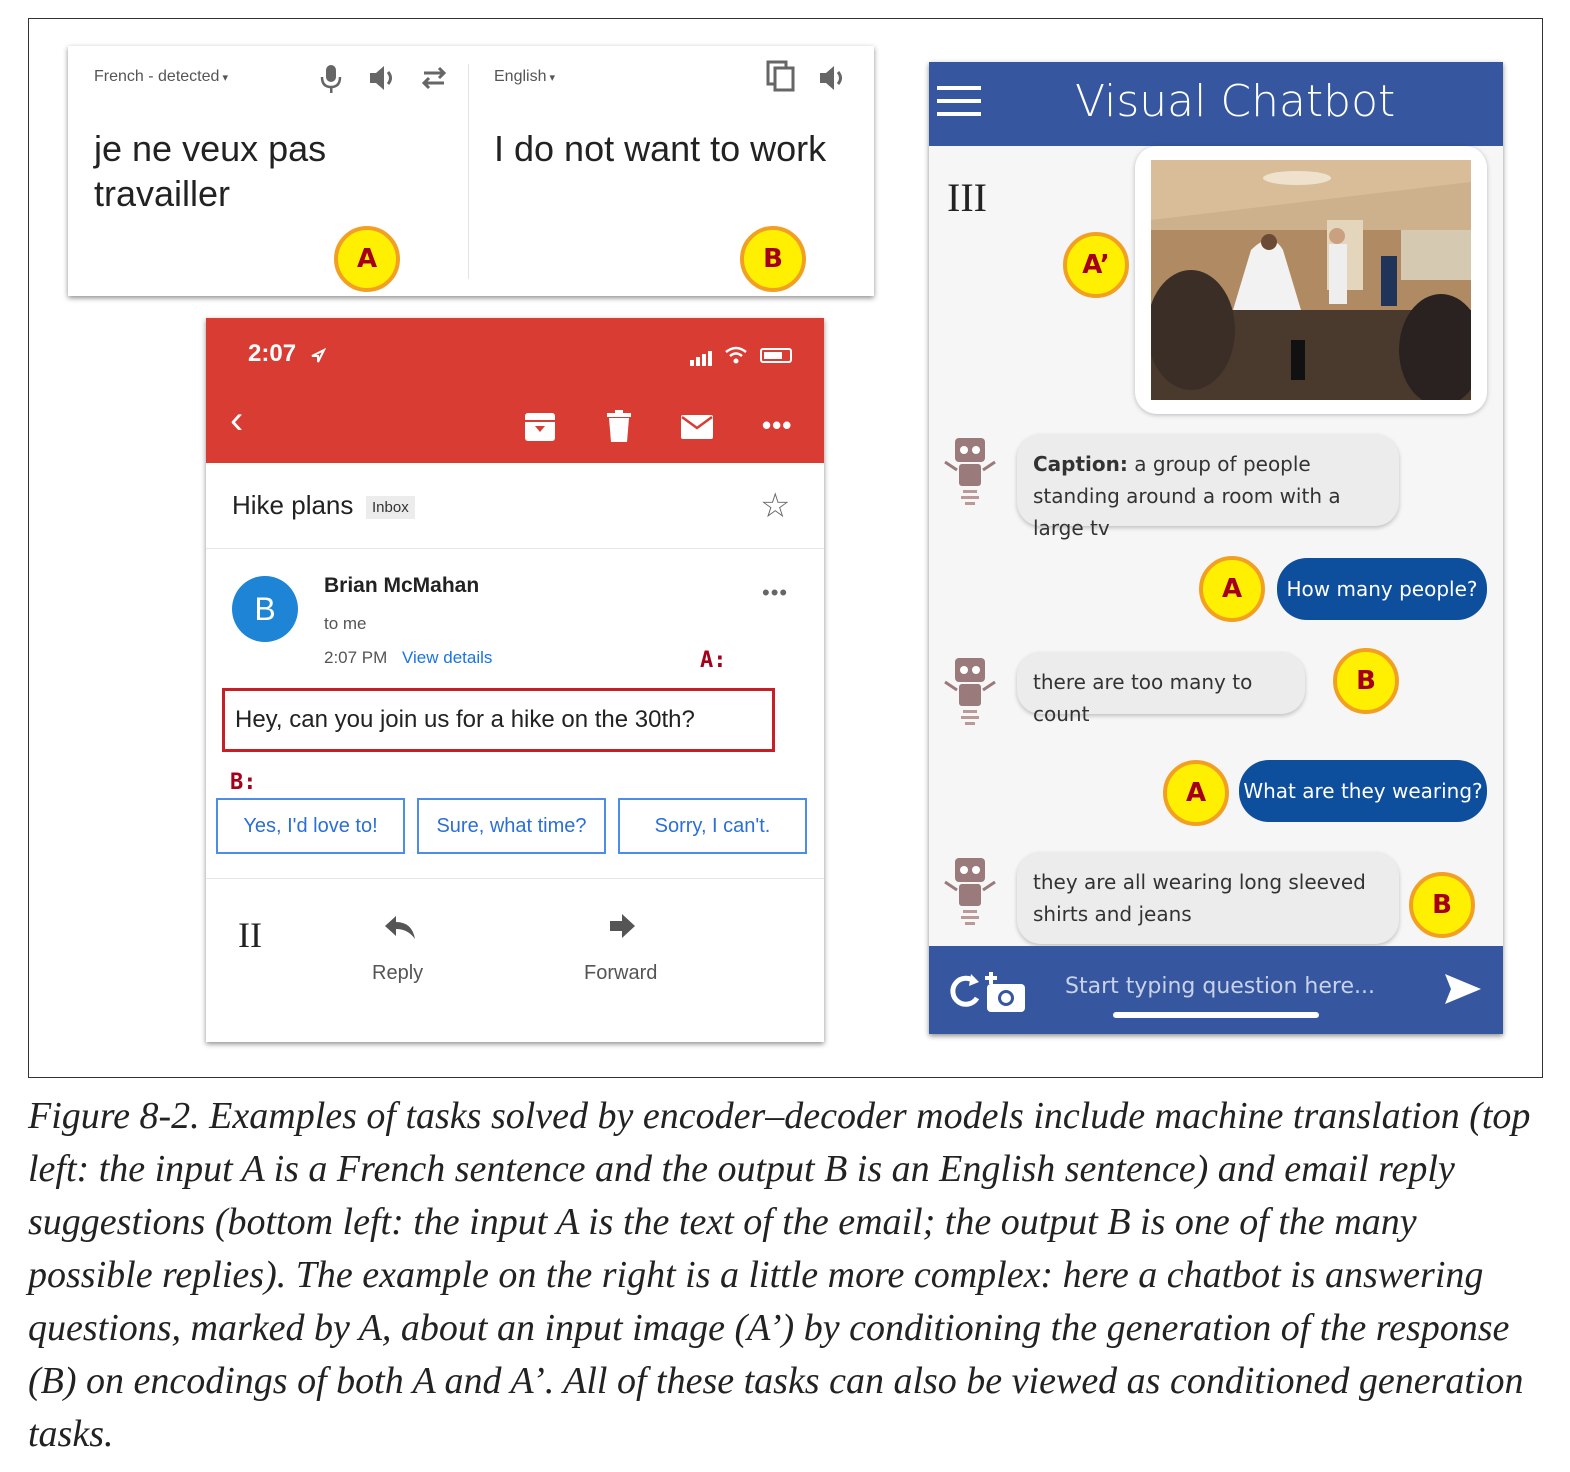 The image size is (1570, 1472). What do you see at coordinates (243, 782) in the screenshot?
I see `label-b: B:` at bounding box center [243, 782].